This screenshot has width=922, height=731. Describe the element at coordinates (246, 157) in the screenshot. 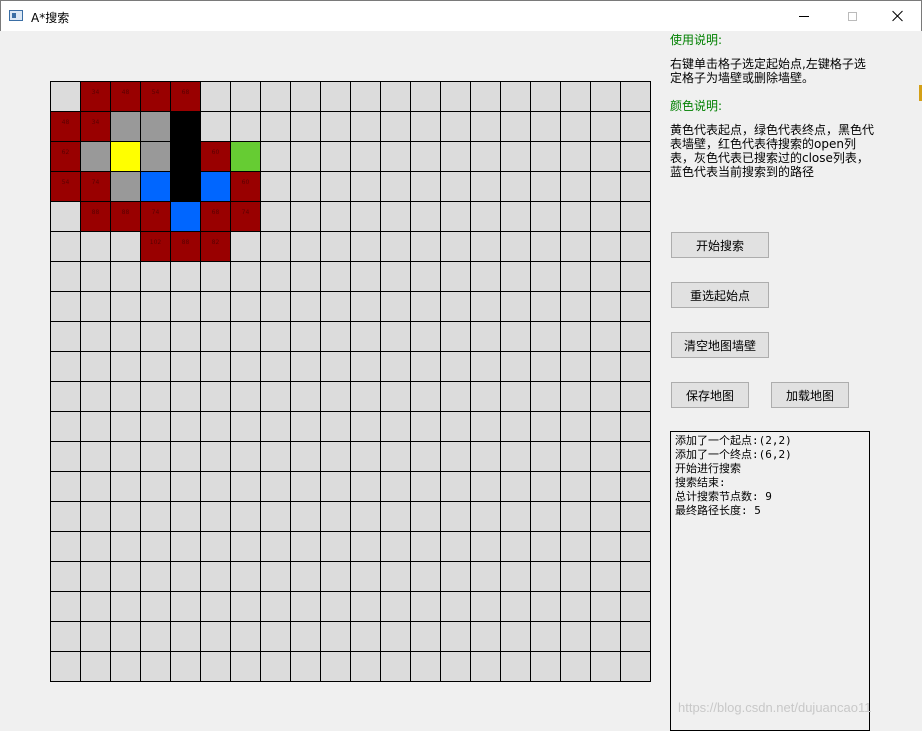

I see `grid-cell-end` at that location.